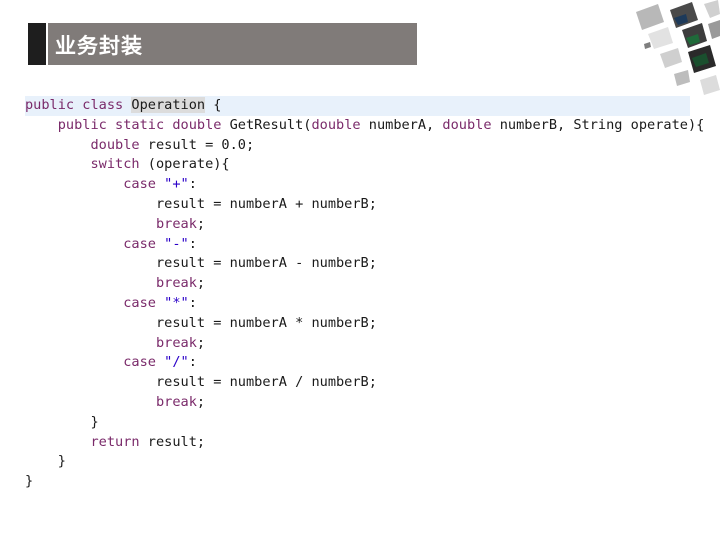 The width and height of the screenshot is (720, 540). I want to click on code-token: "/", so click(176, 362).